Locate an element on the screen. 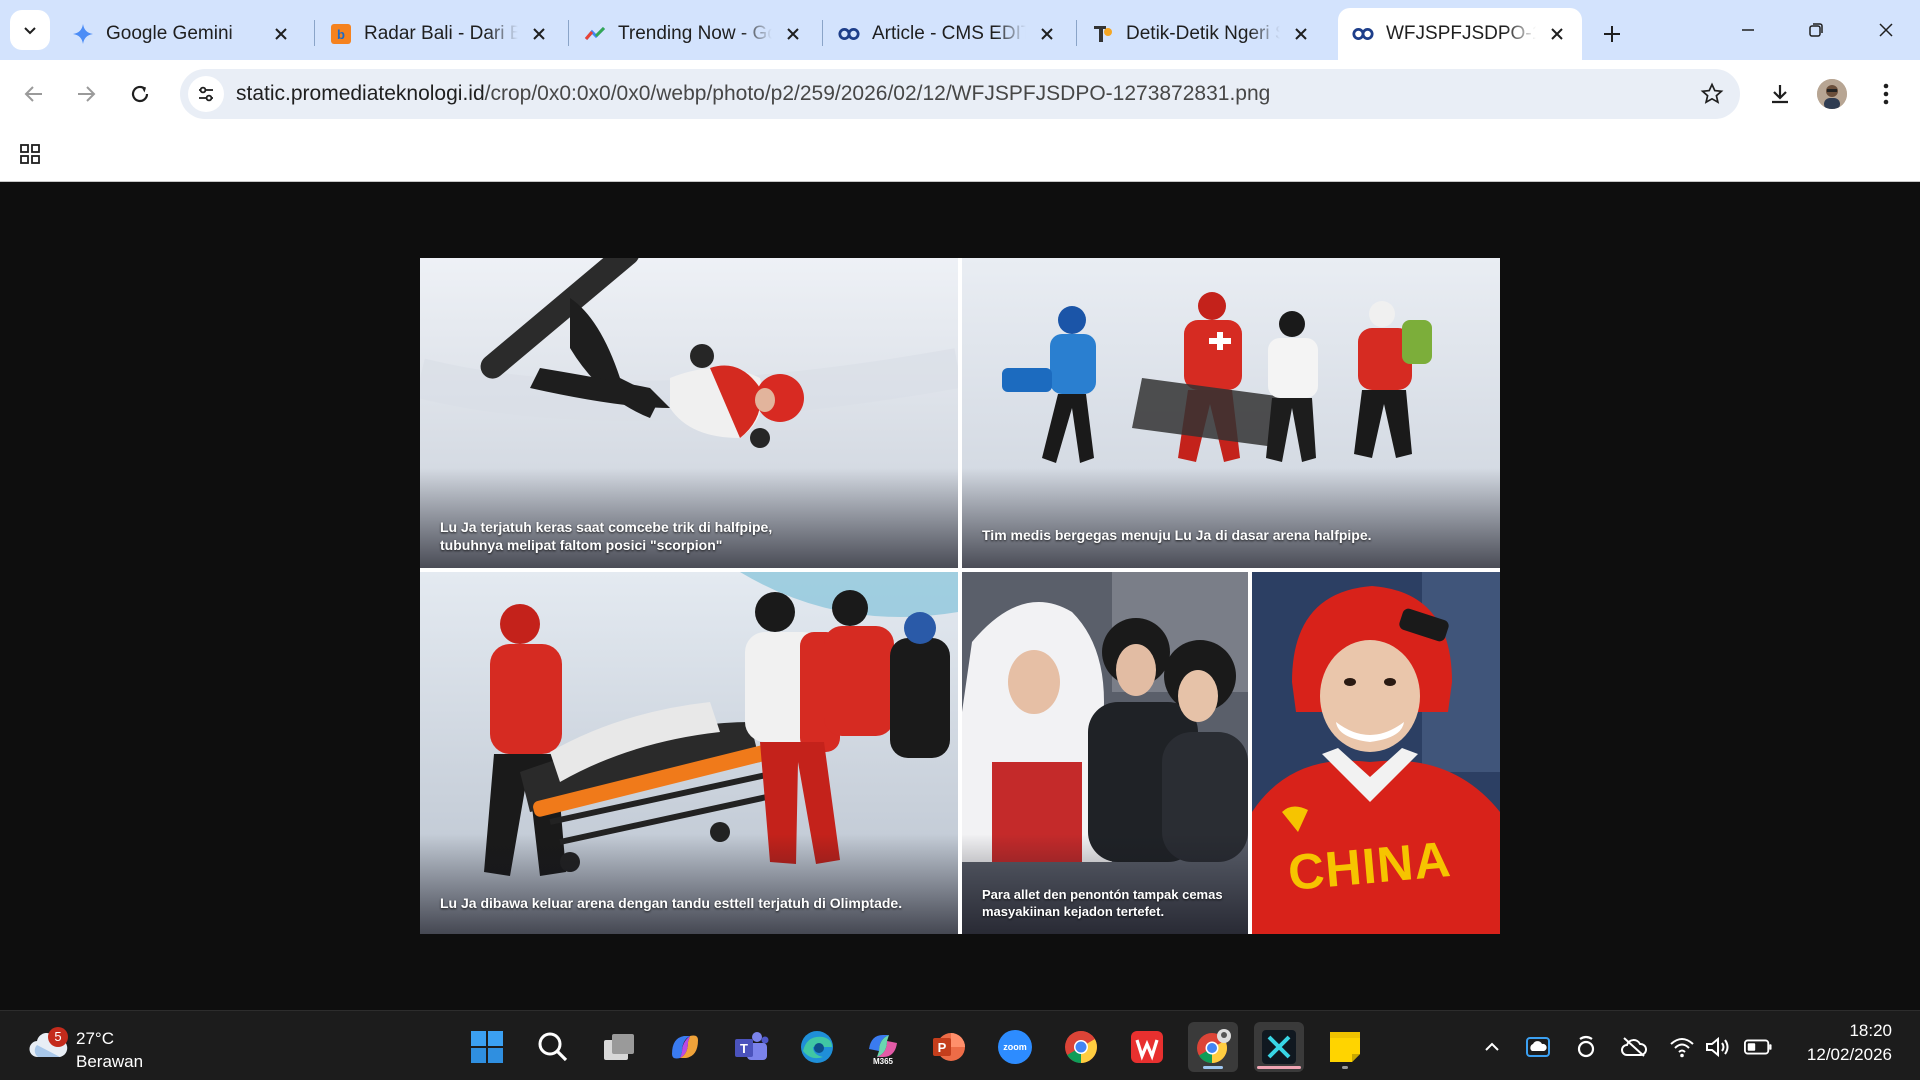  tab-title: WFJSPFJSDPO-1273872831 is located at coordinates (1461, 33).